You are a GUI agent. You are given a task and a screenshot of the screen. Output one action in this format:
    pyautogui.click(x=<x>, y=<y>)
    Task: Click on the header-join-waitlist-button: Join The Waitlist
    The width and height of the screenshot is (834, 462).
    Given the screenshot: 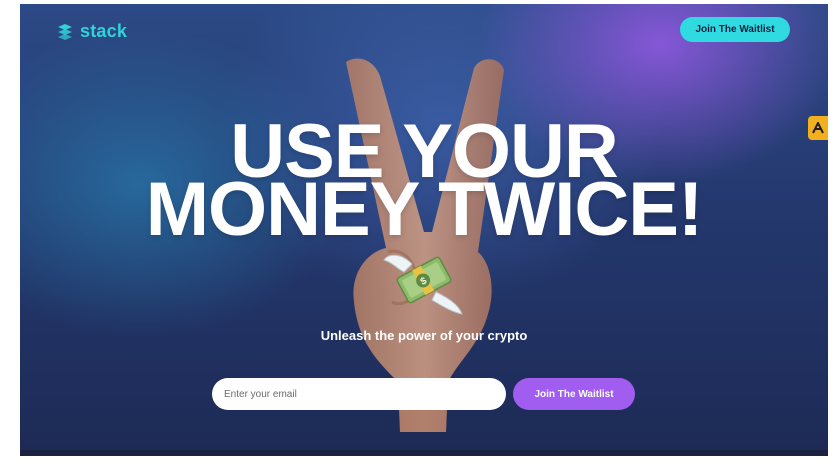 What is the action you would take?
    pyautogui.click(x=735, y=29)
    